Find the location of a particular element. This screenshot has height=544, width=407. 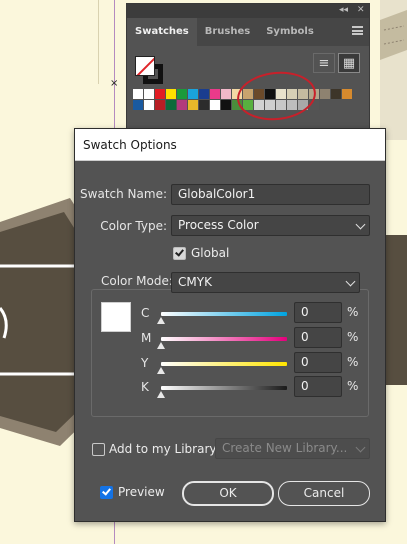

magenta-percent-unit: % is located at coordinates (353, 337).